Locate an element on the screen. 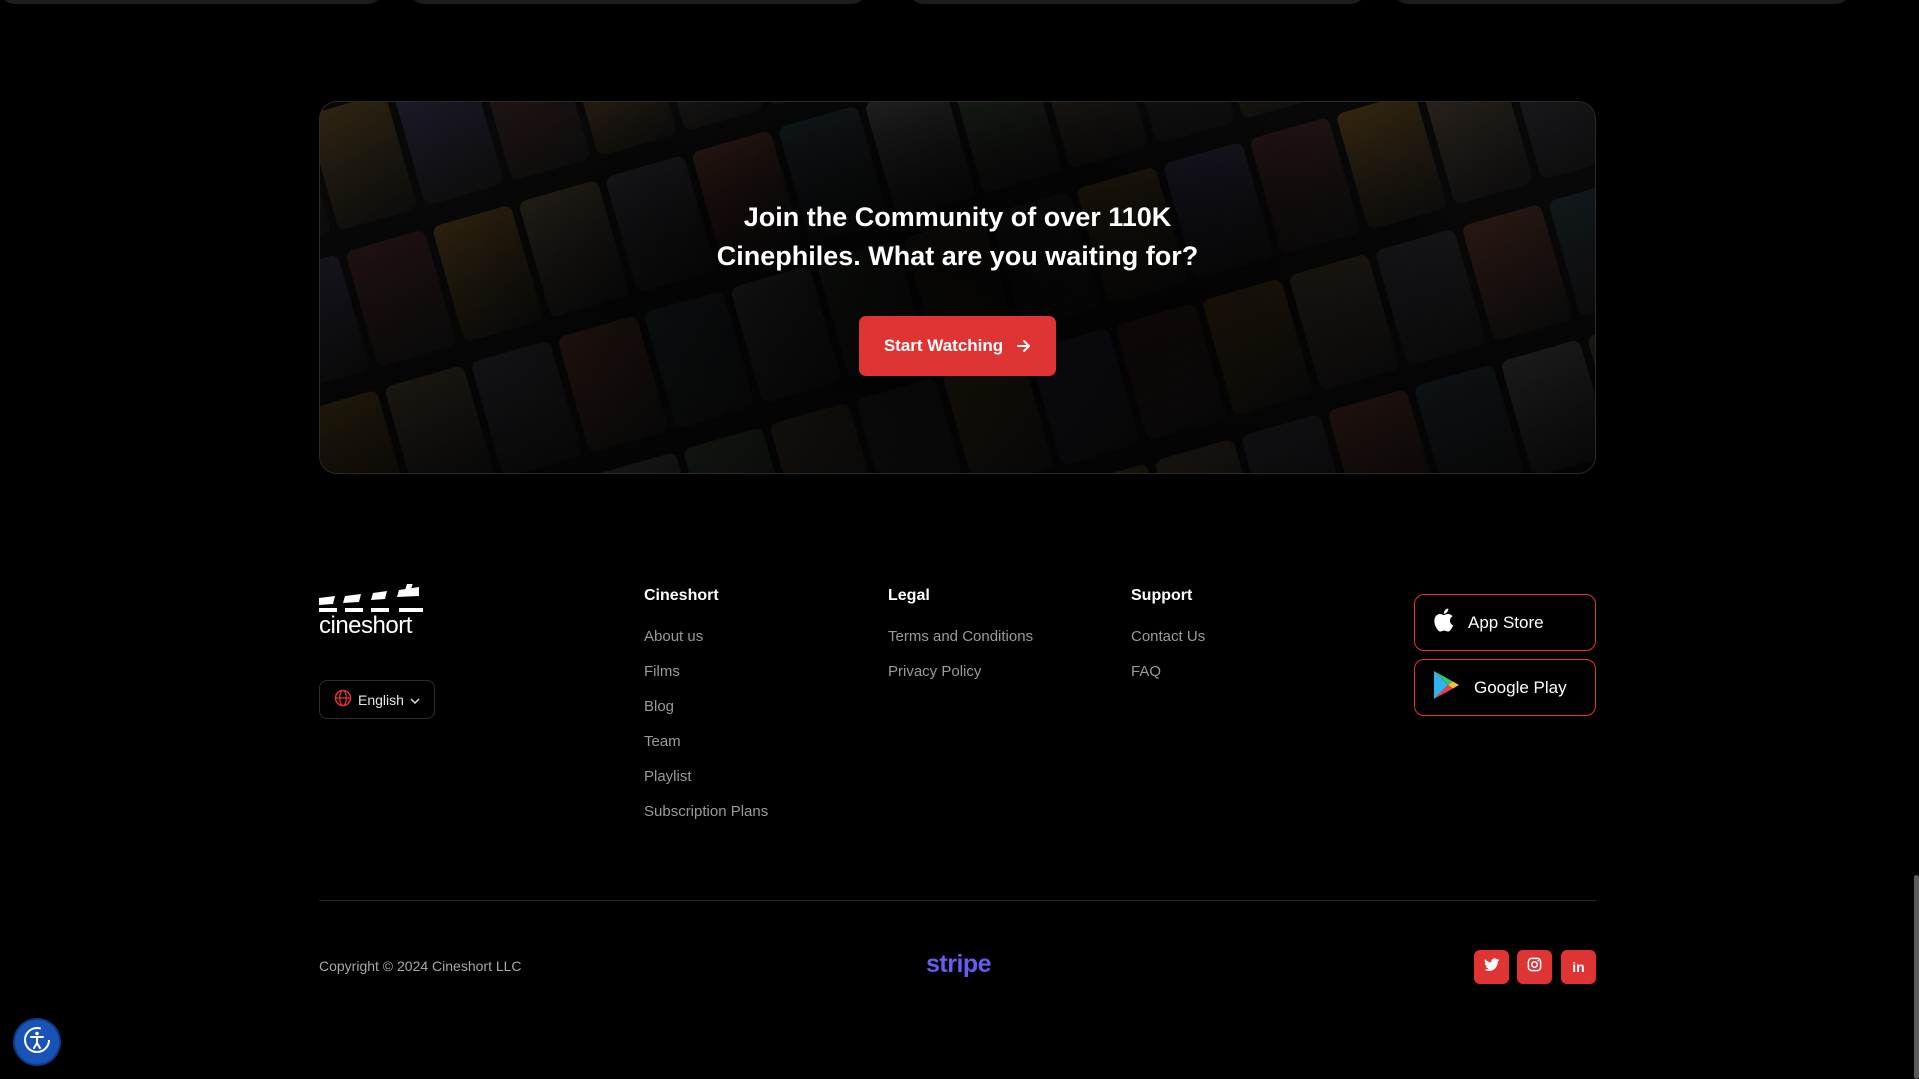 This screenshot has width=1919, height=1079. stripe-logo: stripe is located at coordinates (959, 964).